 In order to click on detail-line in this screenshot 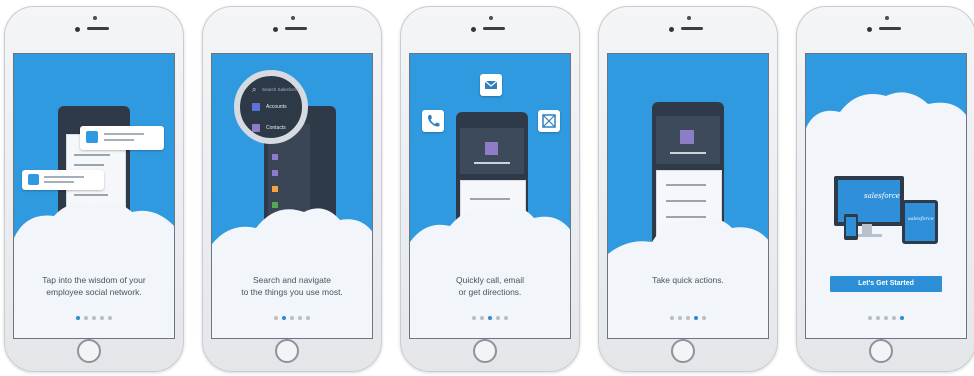, I will do `click(686, 185)`.